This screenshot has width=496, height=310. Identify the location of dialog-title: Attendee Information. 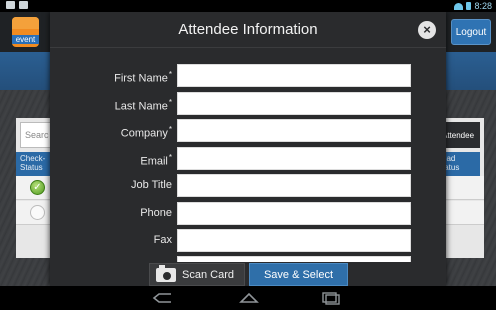
(248, 29).